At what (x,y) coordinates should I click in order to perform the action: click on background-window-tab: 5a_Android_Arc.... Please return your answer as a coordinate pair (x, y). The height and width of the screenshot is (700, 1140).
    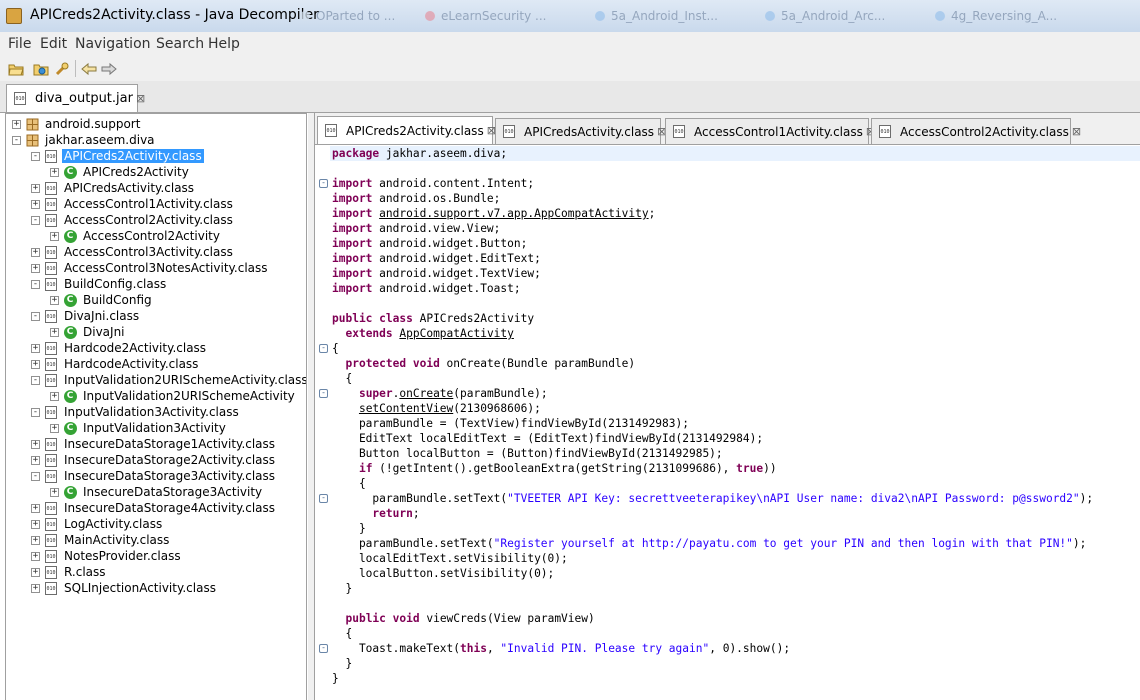
    Looking at the image, I should click on (825, 16).